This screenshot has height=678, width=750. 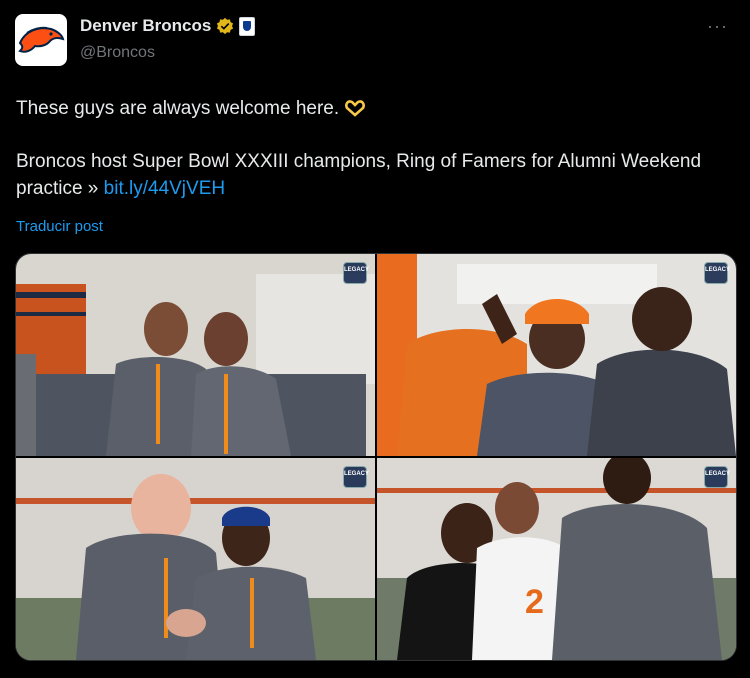 I want to click on verified-badge-icon, so click(x=225, y=26).